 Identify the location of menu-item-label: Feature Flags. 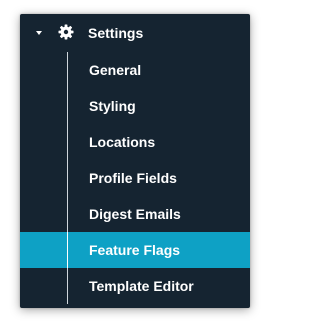
(135, 250).